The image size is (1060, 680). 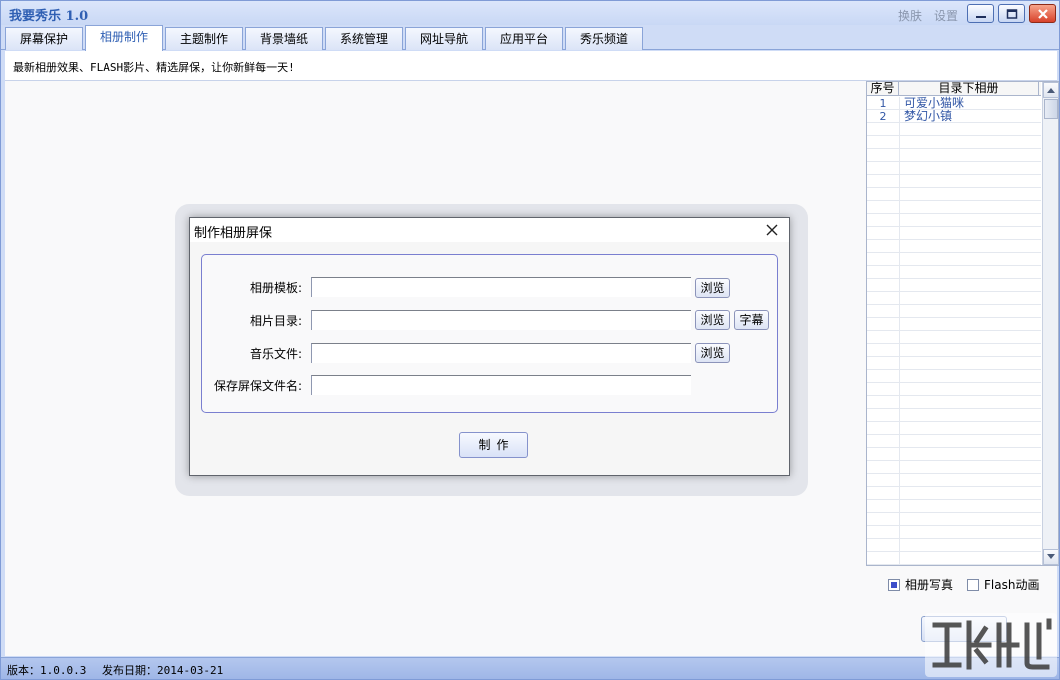 I want to click on maximize-icon, so click(x=1011, y=13).